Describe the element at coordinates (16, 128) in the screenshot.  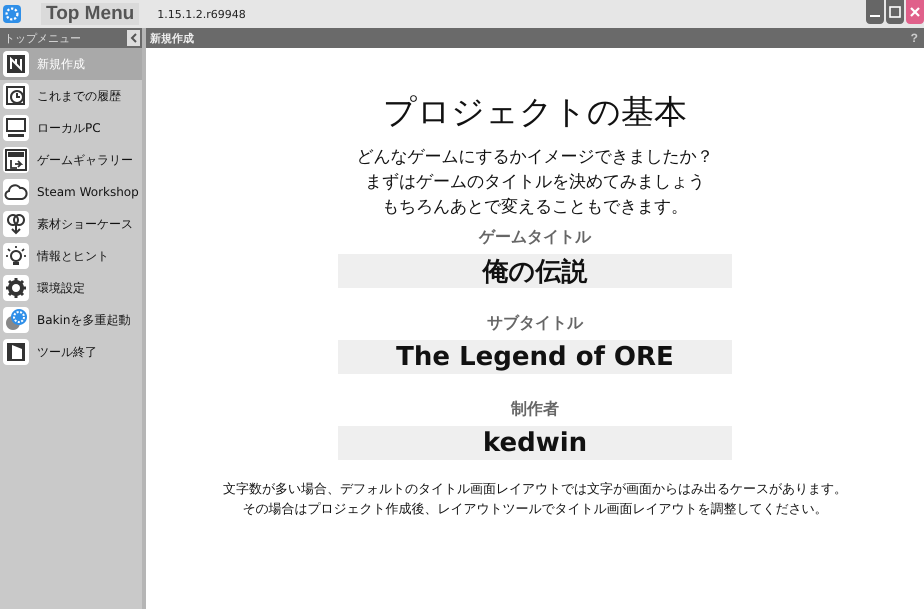
I see `monitor-icon` at that location.